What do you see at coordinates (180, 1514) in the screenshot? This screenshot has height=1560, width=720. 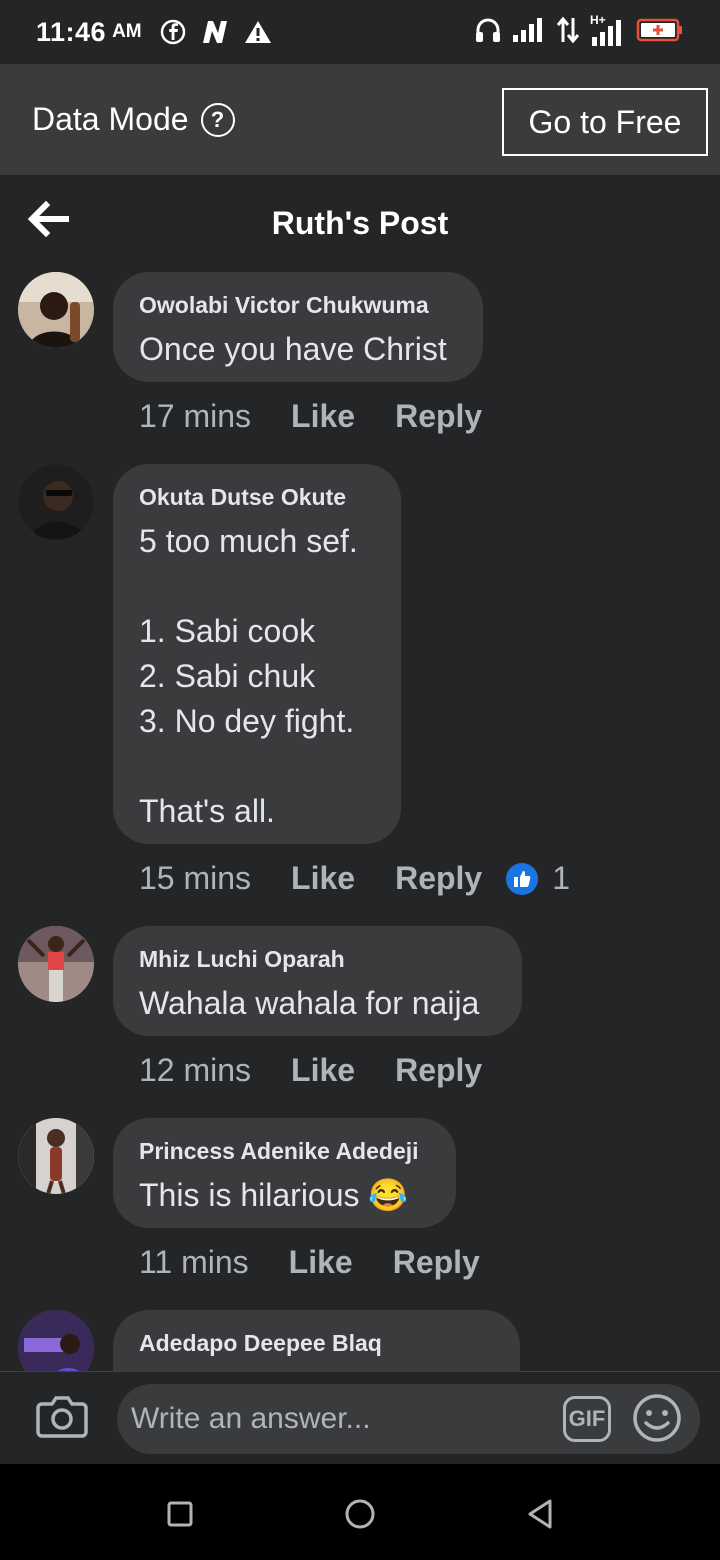 I see `recents-square-icon` at bounding box center [180, 1514].